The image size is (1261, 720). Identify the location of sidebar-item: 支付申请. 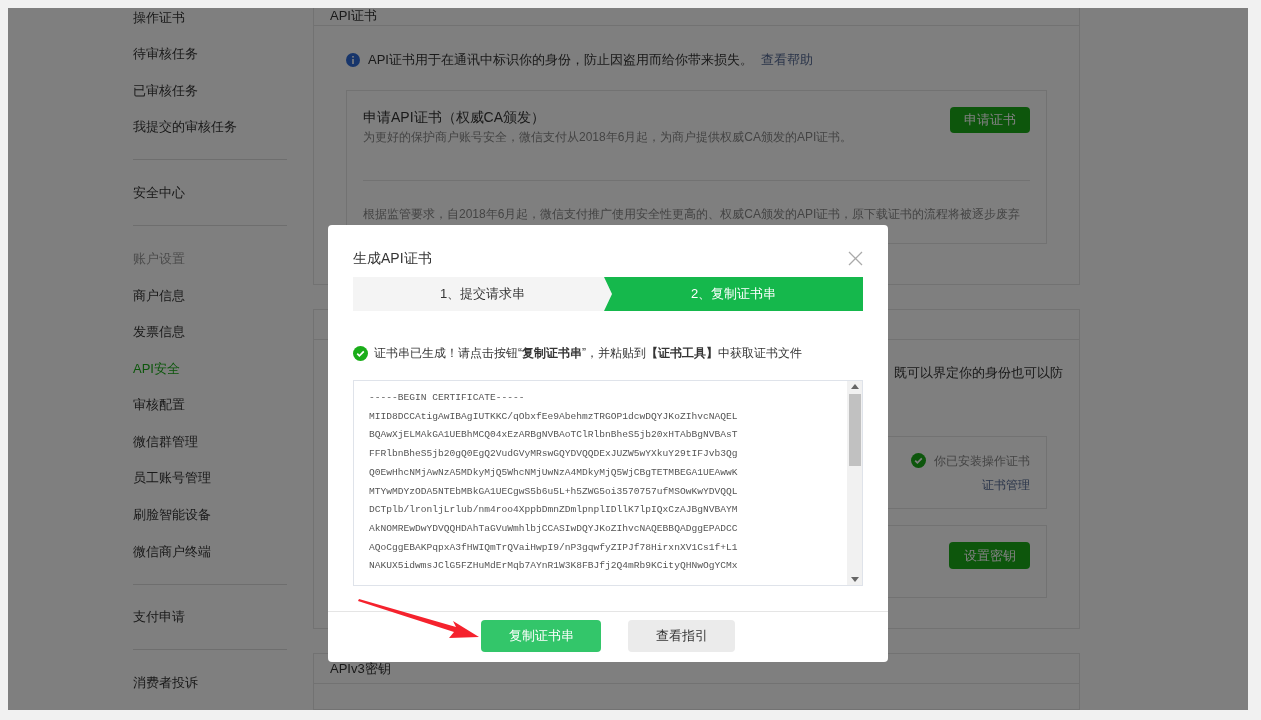
(159, 617).